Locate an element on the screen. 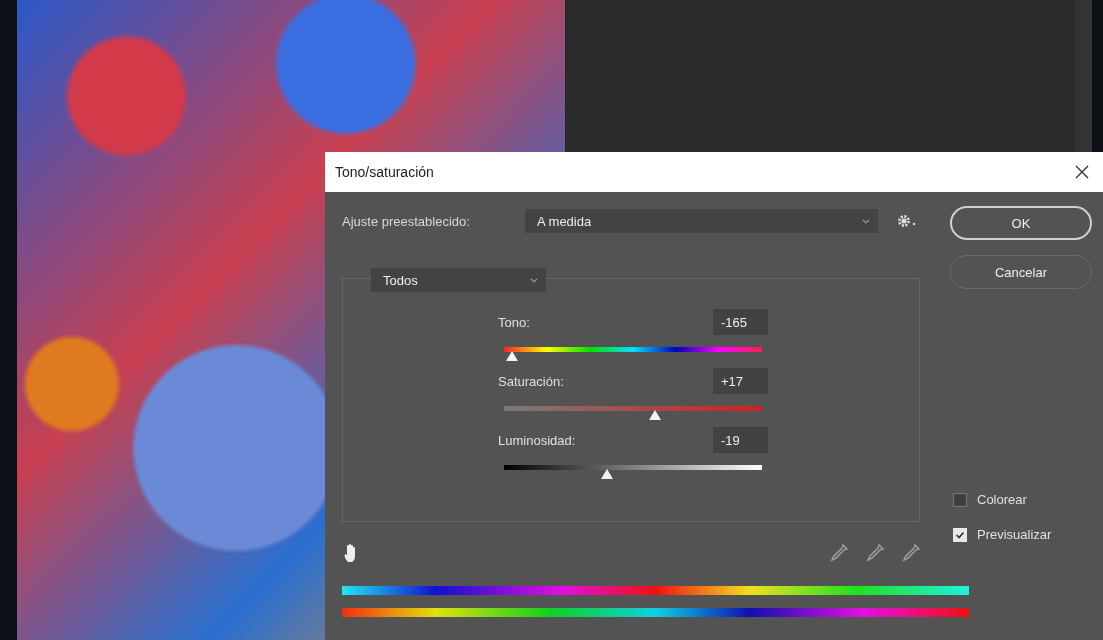 This screenshot has width=1103, height=640. gear-icon is located at coordinates (908, 221).